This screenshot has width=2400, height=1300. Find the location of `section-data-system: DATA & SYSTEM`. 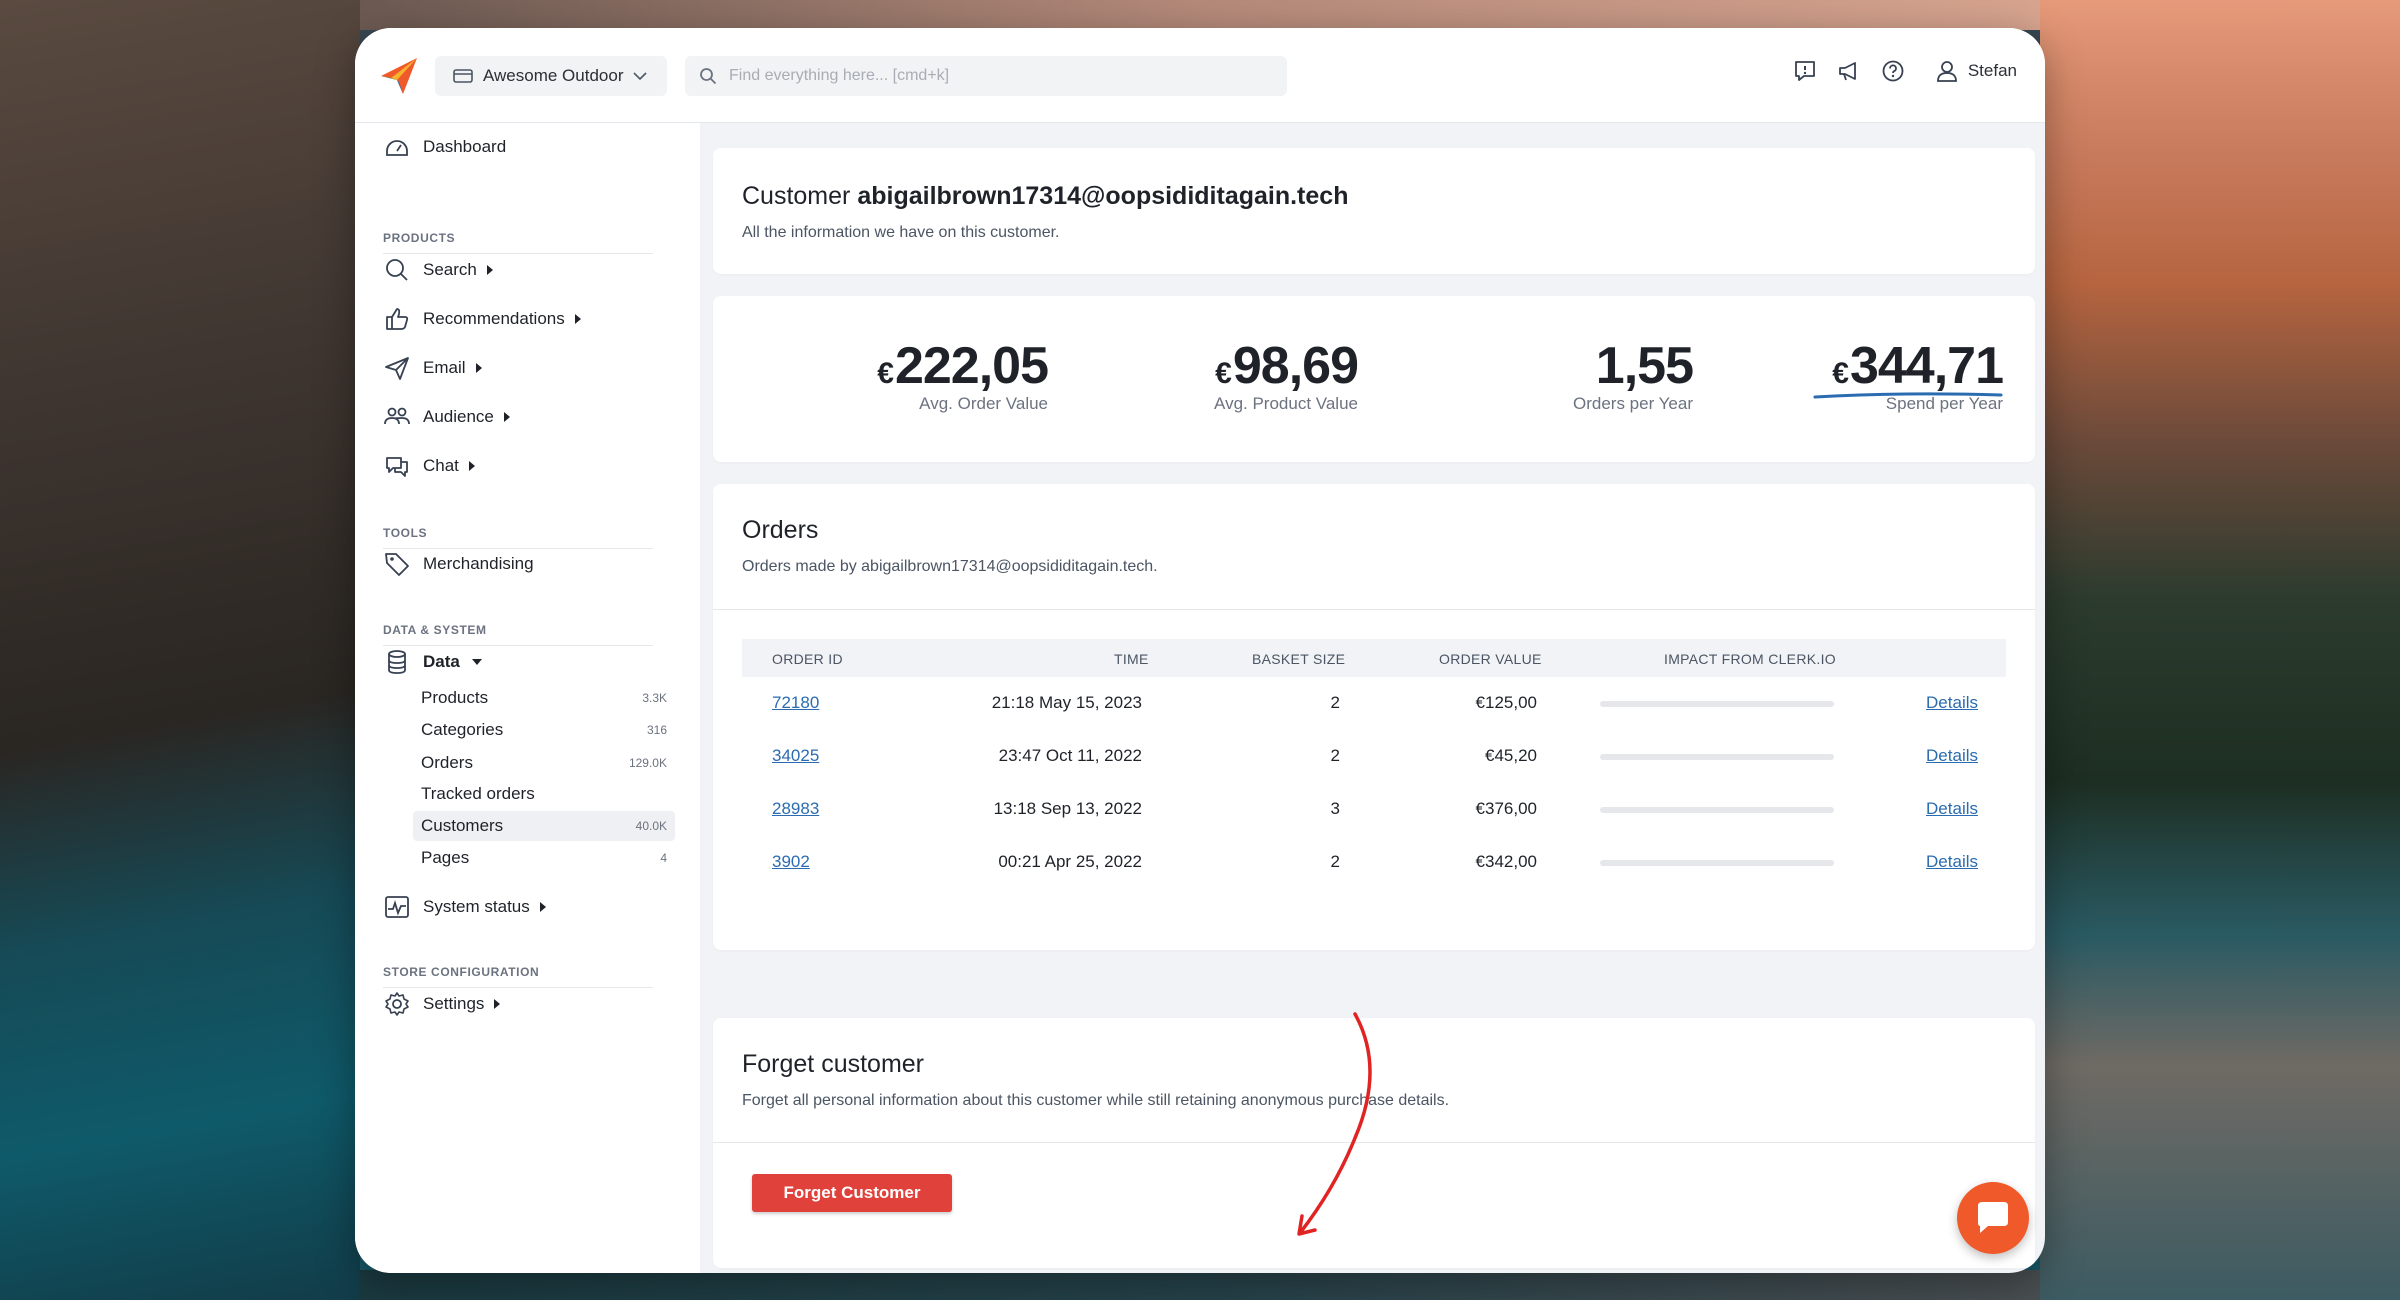

section-data-system: DATA & SYSTEM is located at coordinates (518, 634).